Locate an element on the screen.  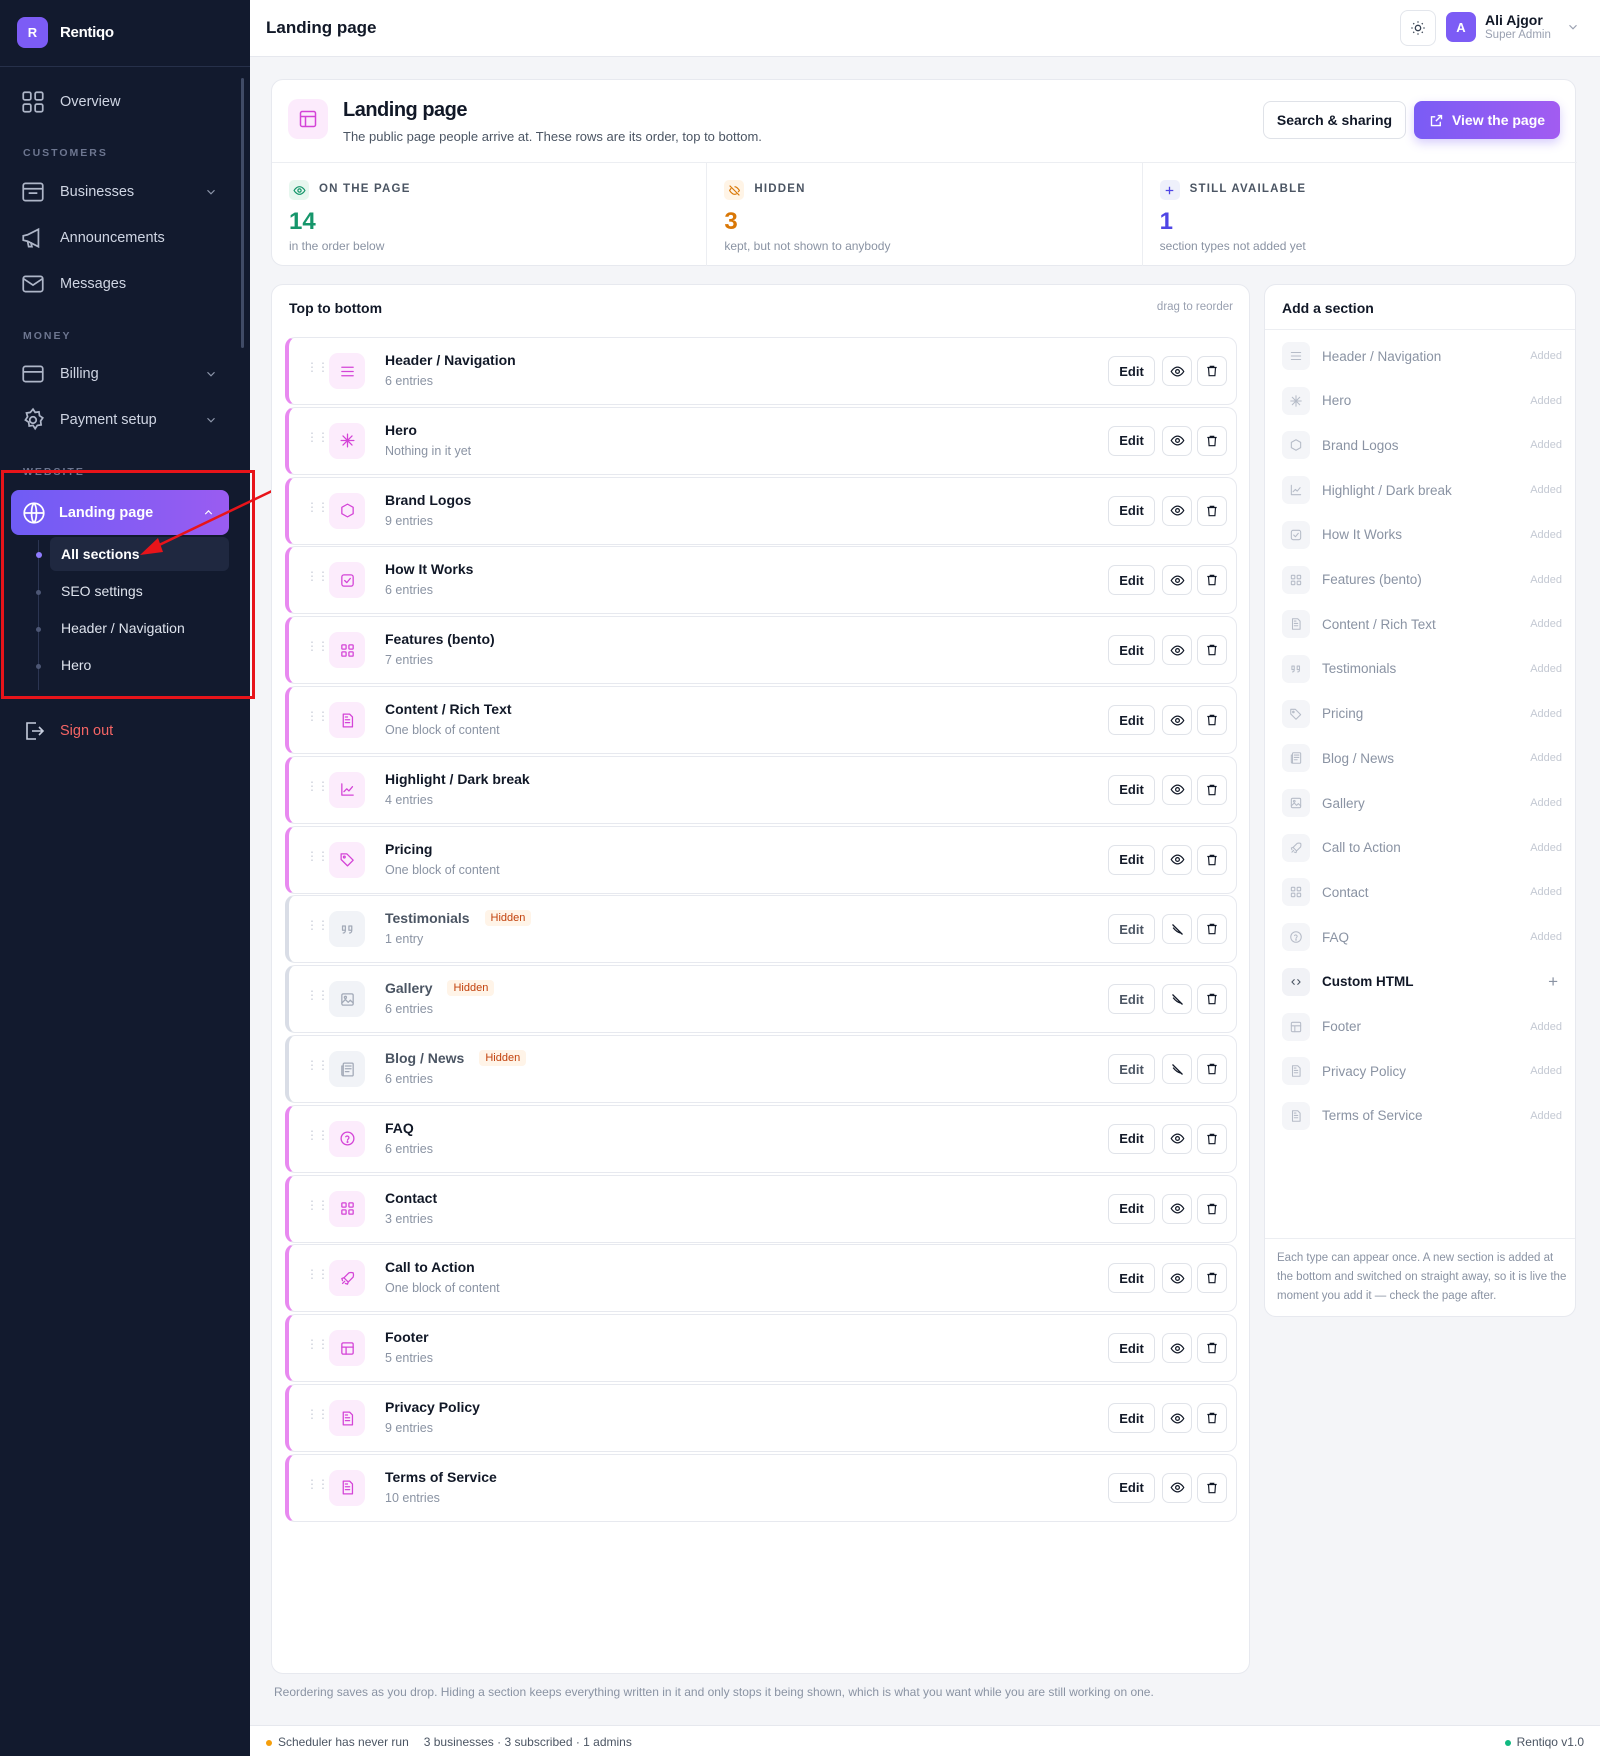
sidebar-item-payment-setup: Payment setup is located at coordinates (120, 420).